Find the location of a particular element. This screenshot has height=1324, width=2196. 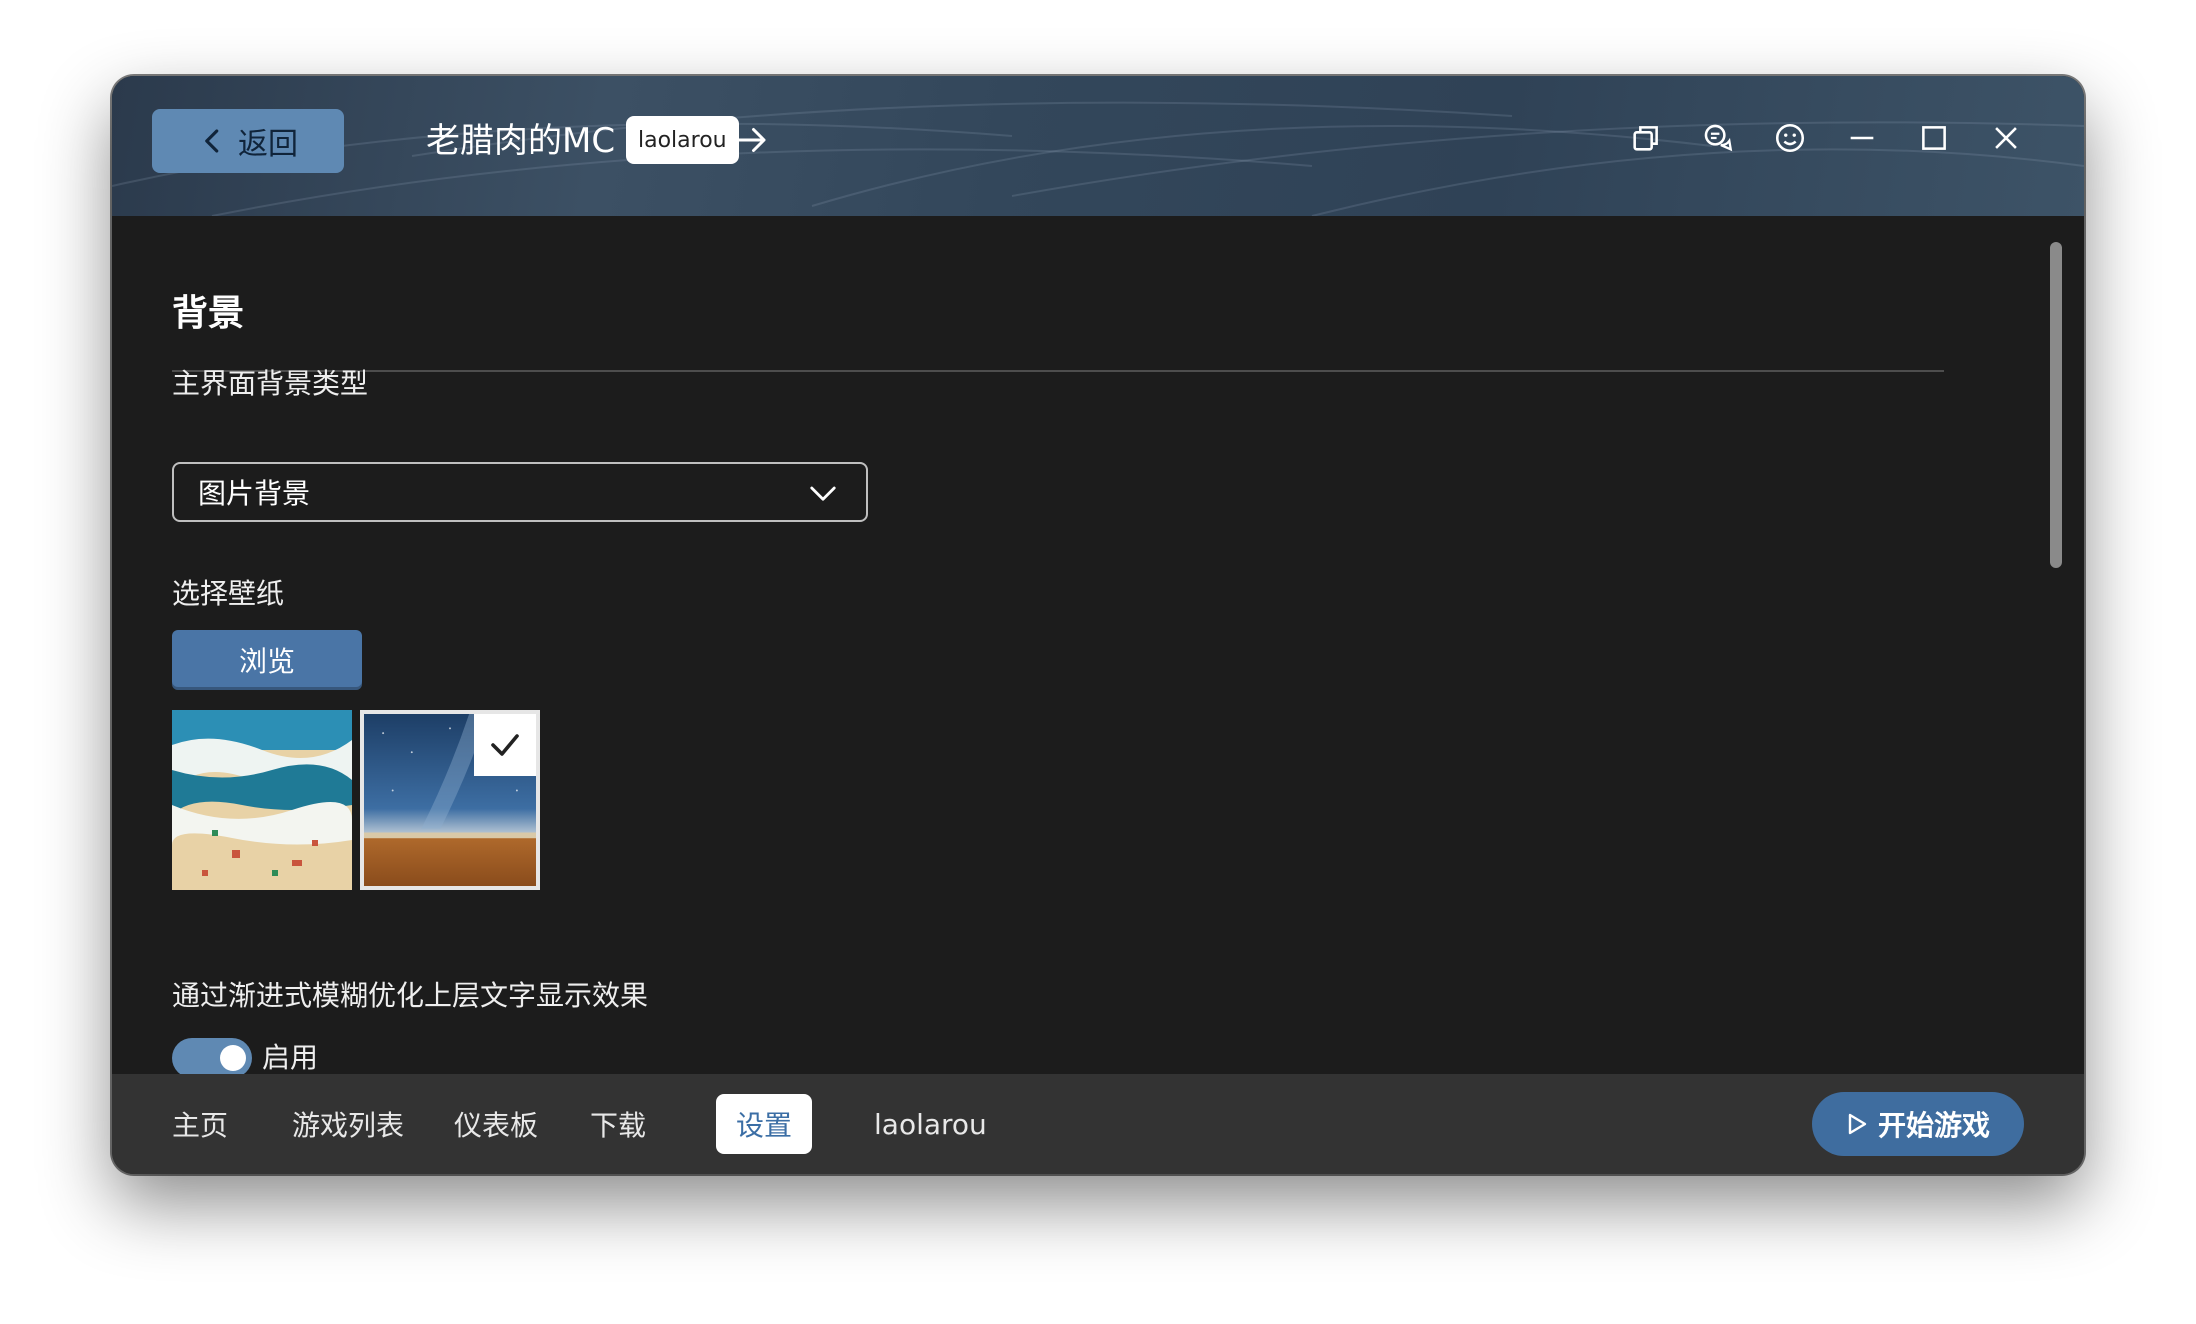

scrollbar-thumb is located at coordinates (2056, 405).